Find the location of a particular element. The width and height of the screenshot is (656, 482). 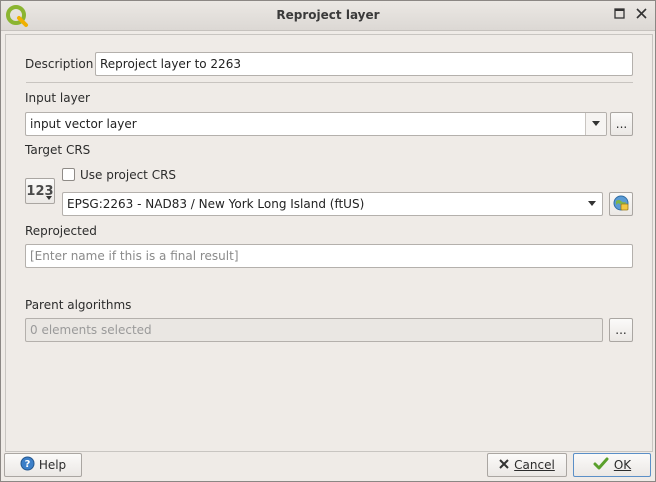

cancel-button: Cancel is located at coordinates (527, 465).